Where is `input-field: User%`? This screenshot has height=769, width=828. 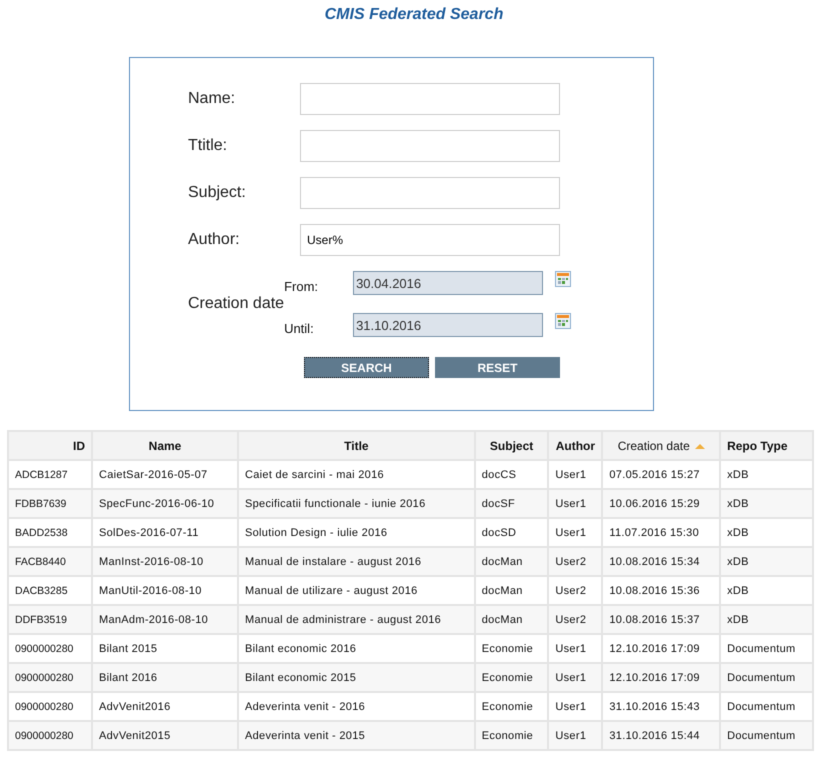 input-field: User% is located at coordinates (430, 240).